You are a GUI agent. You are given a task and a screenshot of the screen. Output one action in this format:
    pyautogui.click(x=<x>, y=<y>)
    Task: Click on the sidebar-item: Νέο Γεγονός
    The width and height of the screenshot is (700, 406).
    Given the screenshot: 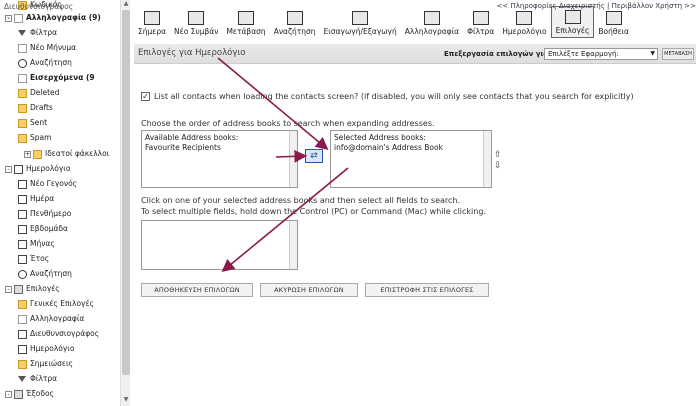 What is the action you would take?
    pyautogui.click(x=47, y=184)
    